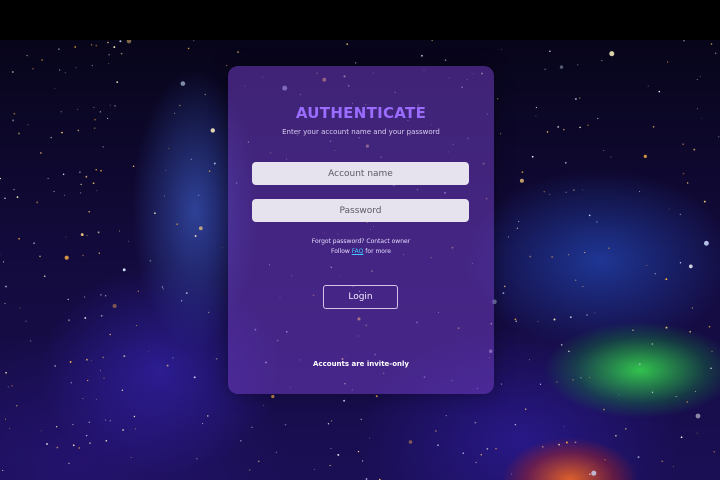  Describe the element at coordinates (378, 251) in the screenshot. I see `for-more-text: for more` at that location.